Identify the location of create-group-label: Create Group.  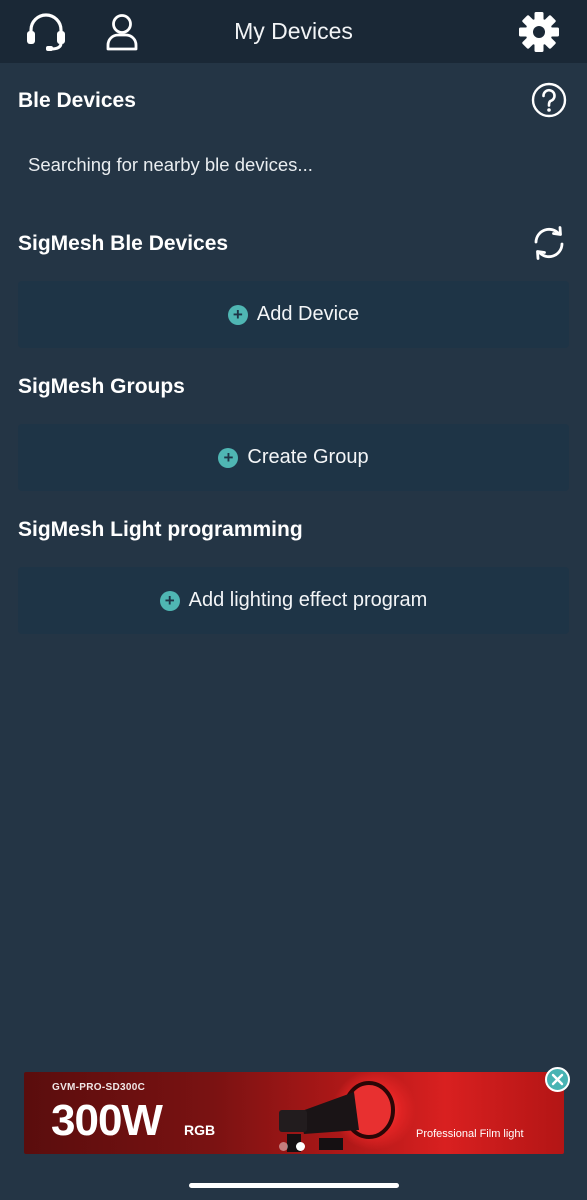
(308, 457).